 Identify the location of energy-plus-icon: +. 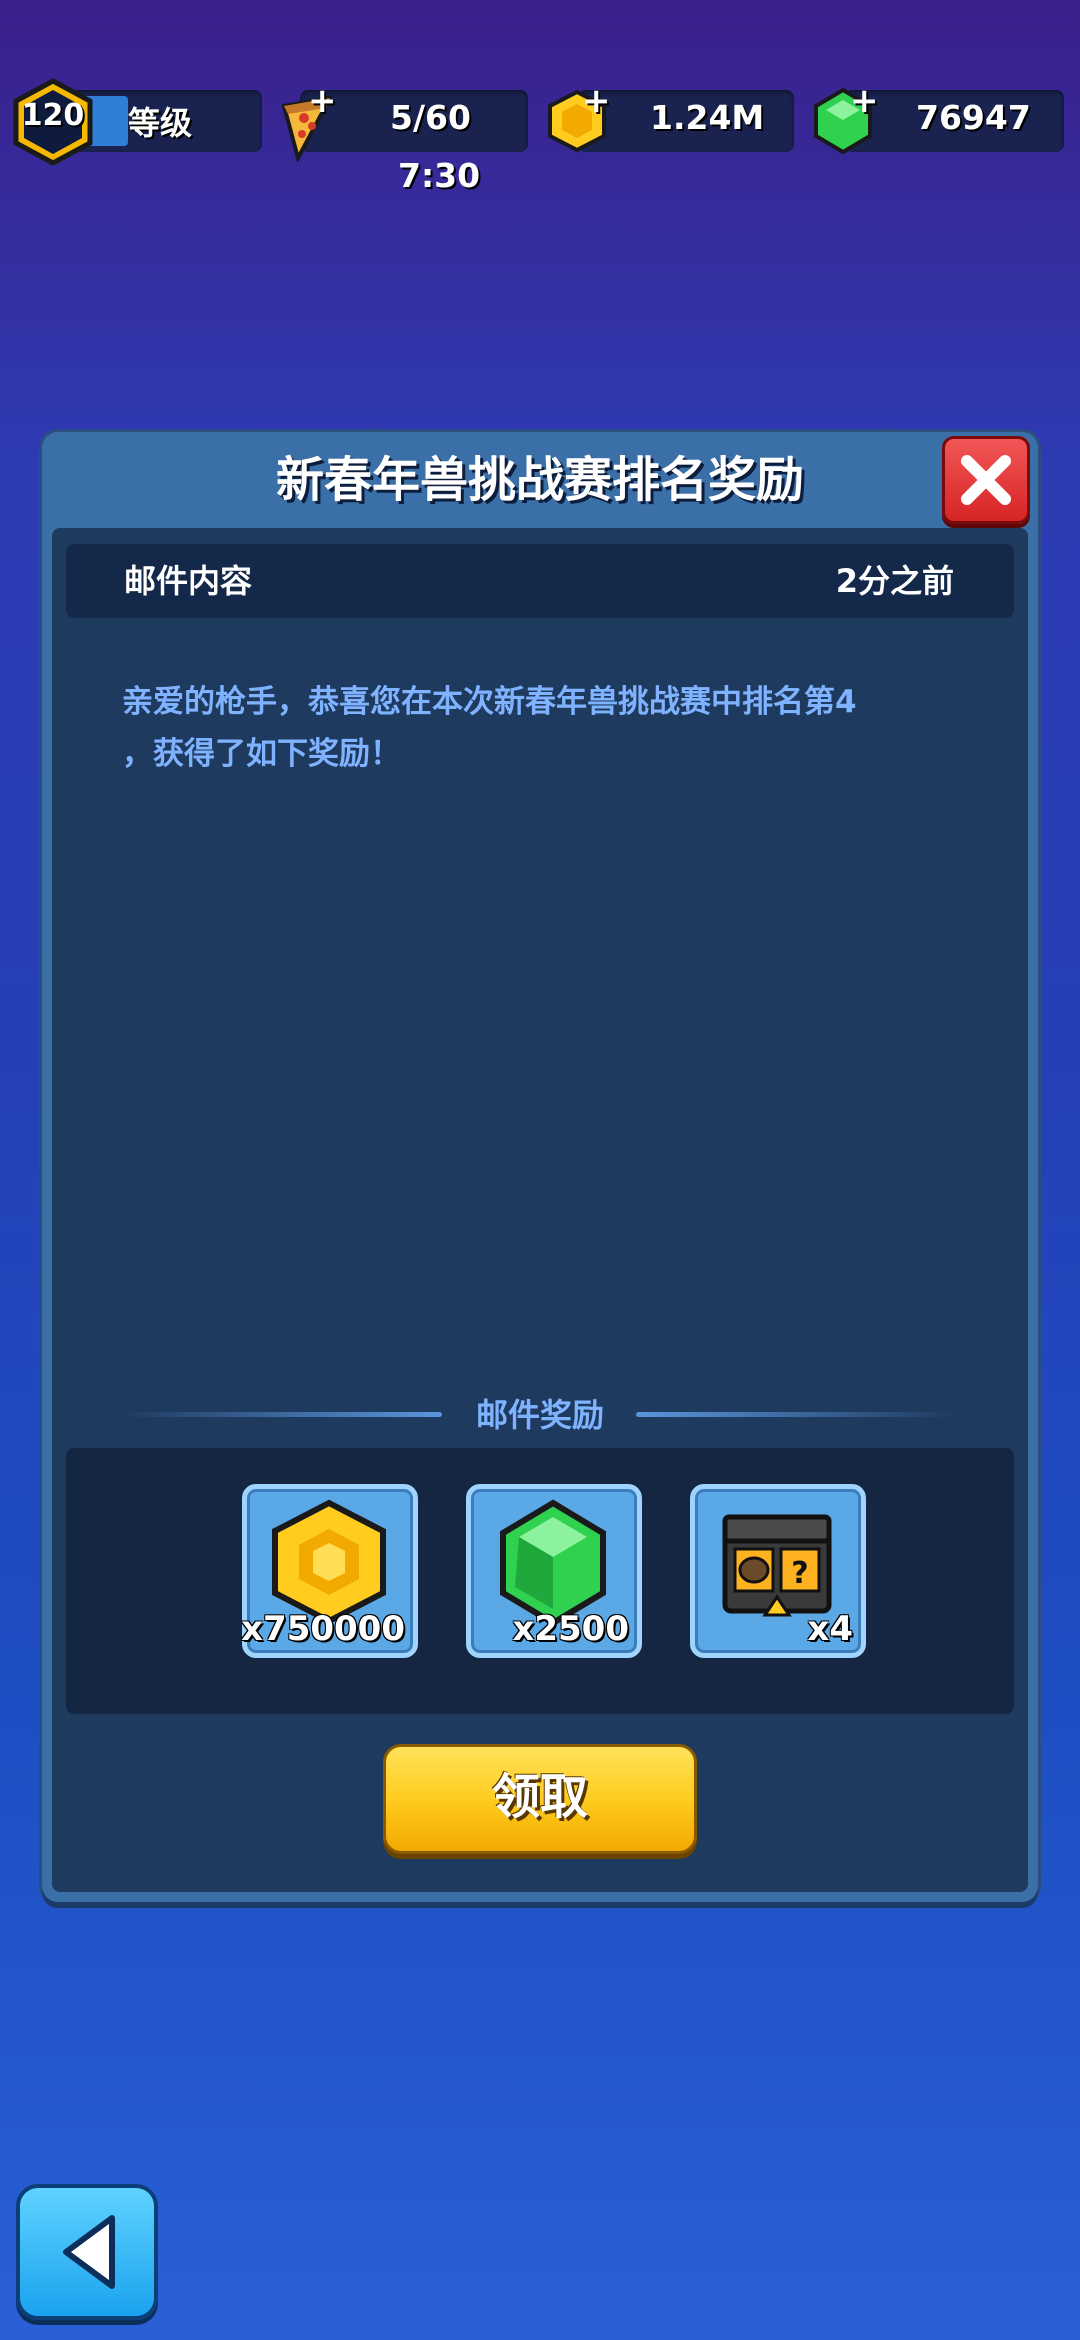
(322, 101).